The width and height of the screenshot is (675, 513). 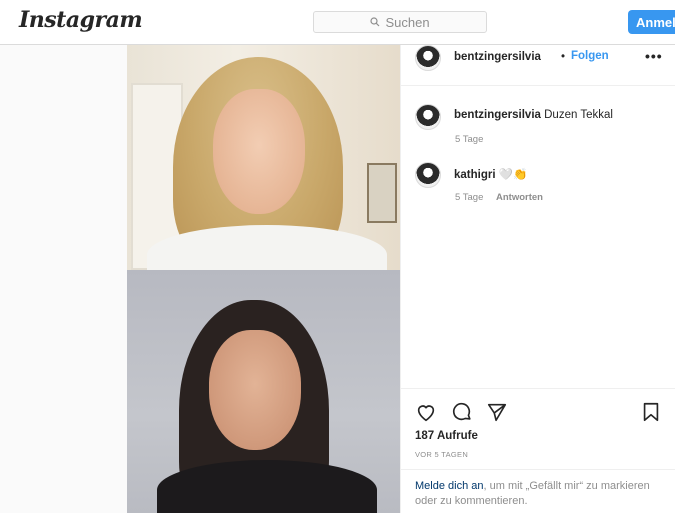 I want to click on comment-icon, so click(x=462, y=412).